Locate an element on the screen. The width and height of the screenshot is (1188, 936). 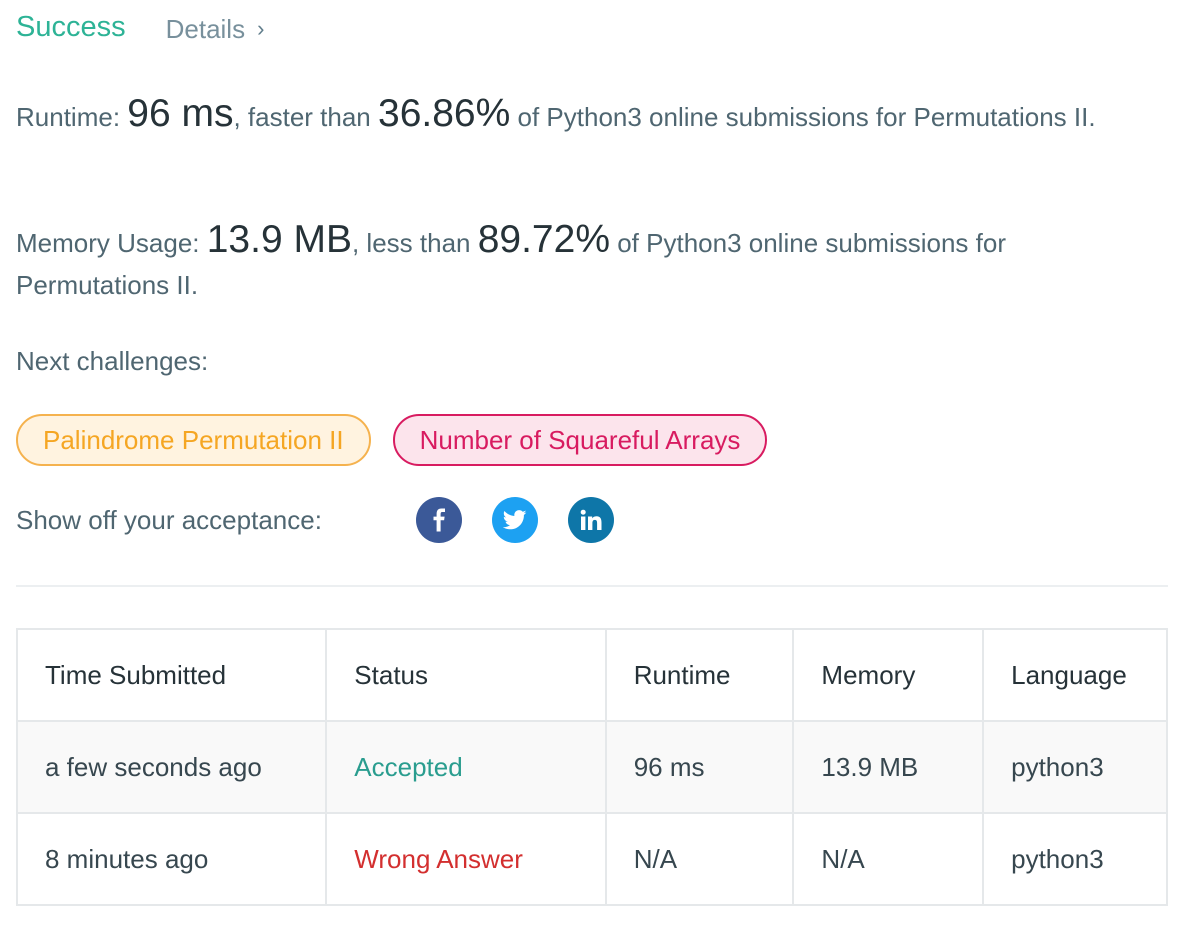
twitter-icon is located at coordinates (515, 520).